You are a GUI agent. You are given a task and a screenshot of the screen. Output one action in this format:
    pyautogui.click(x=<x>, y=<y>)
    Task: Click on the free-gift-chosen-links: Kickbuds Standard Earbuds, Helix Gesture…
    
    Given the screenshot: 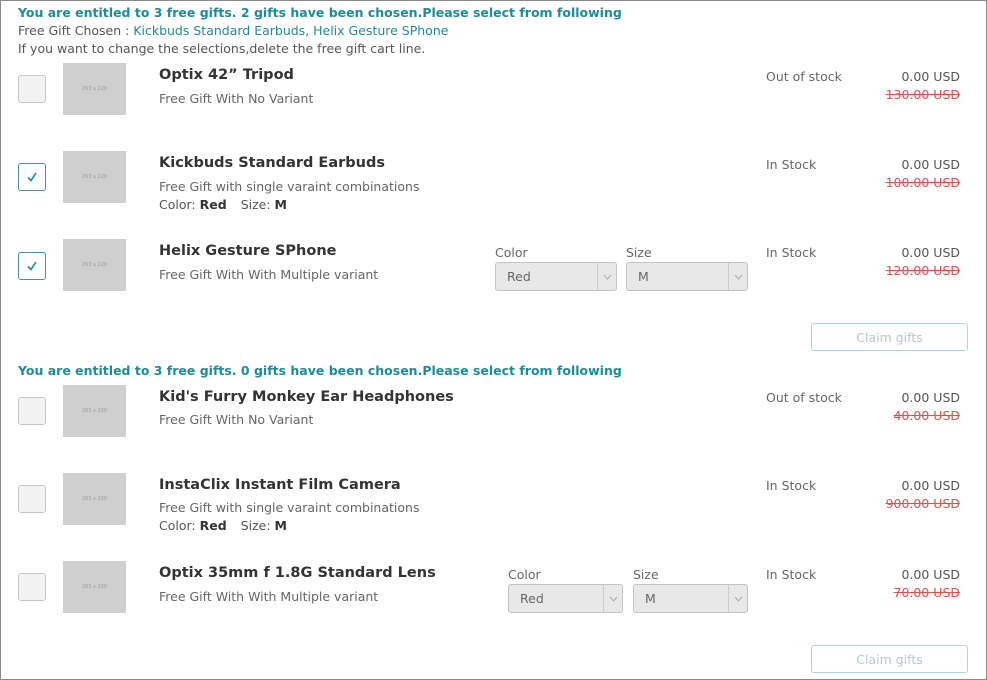 What is the action you would take?
    pyautogui.click(x=290, y=30)
    